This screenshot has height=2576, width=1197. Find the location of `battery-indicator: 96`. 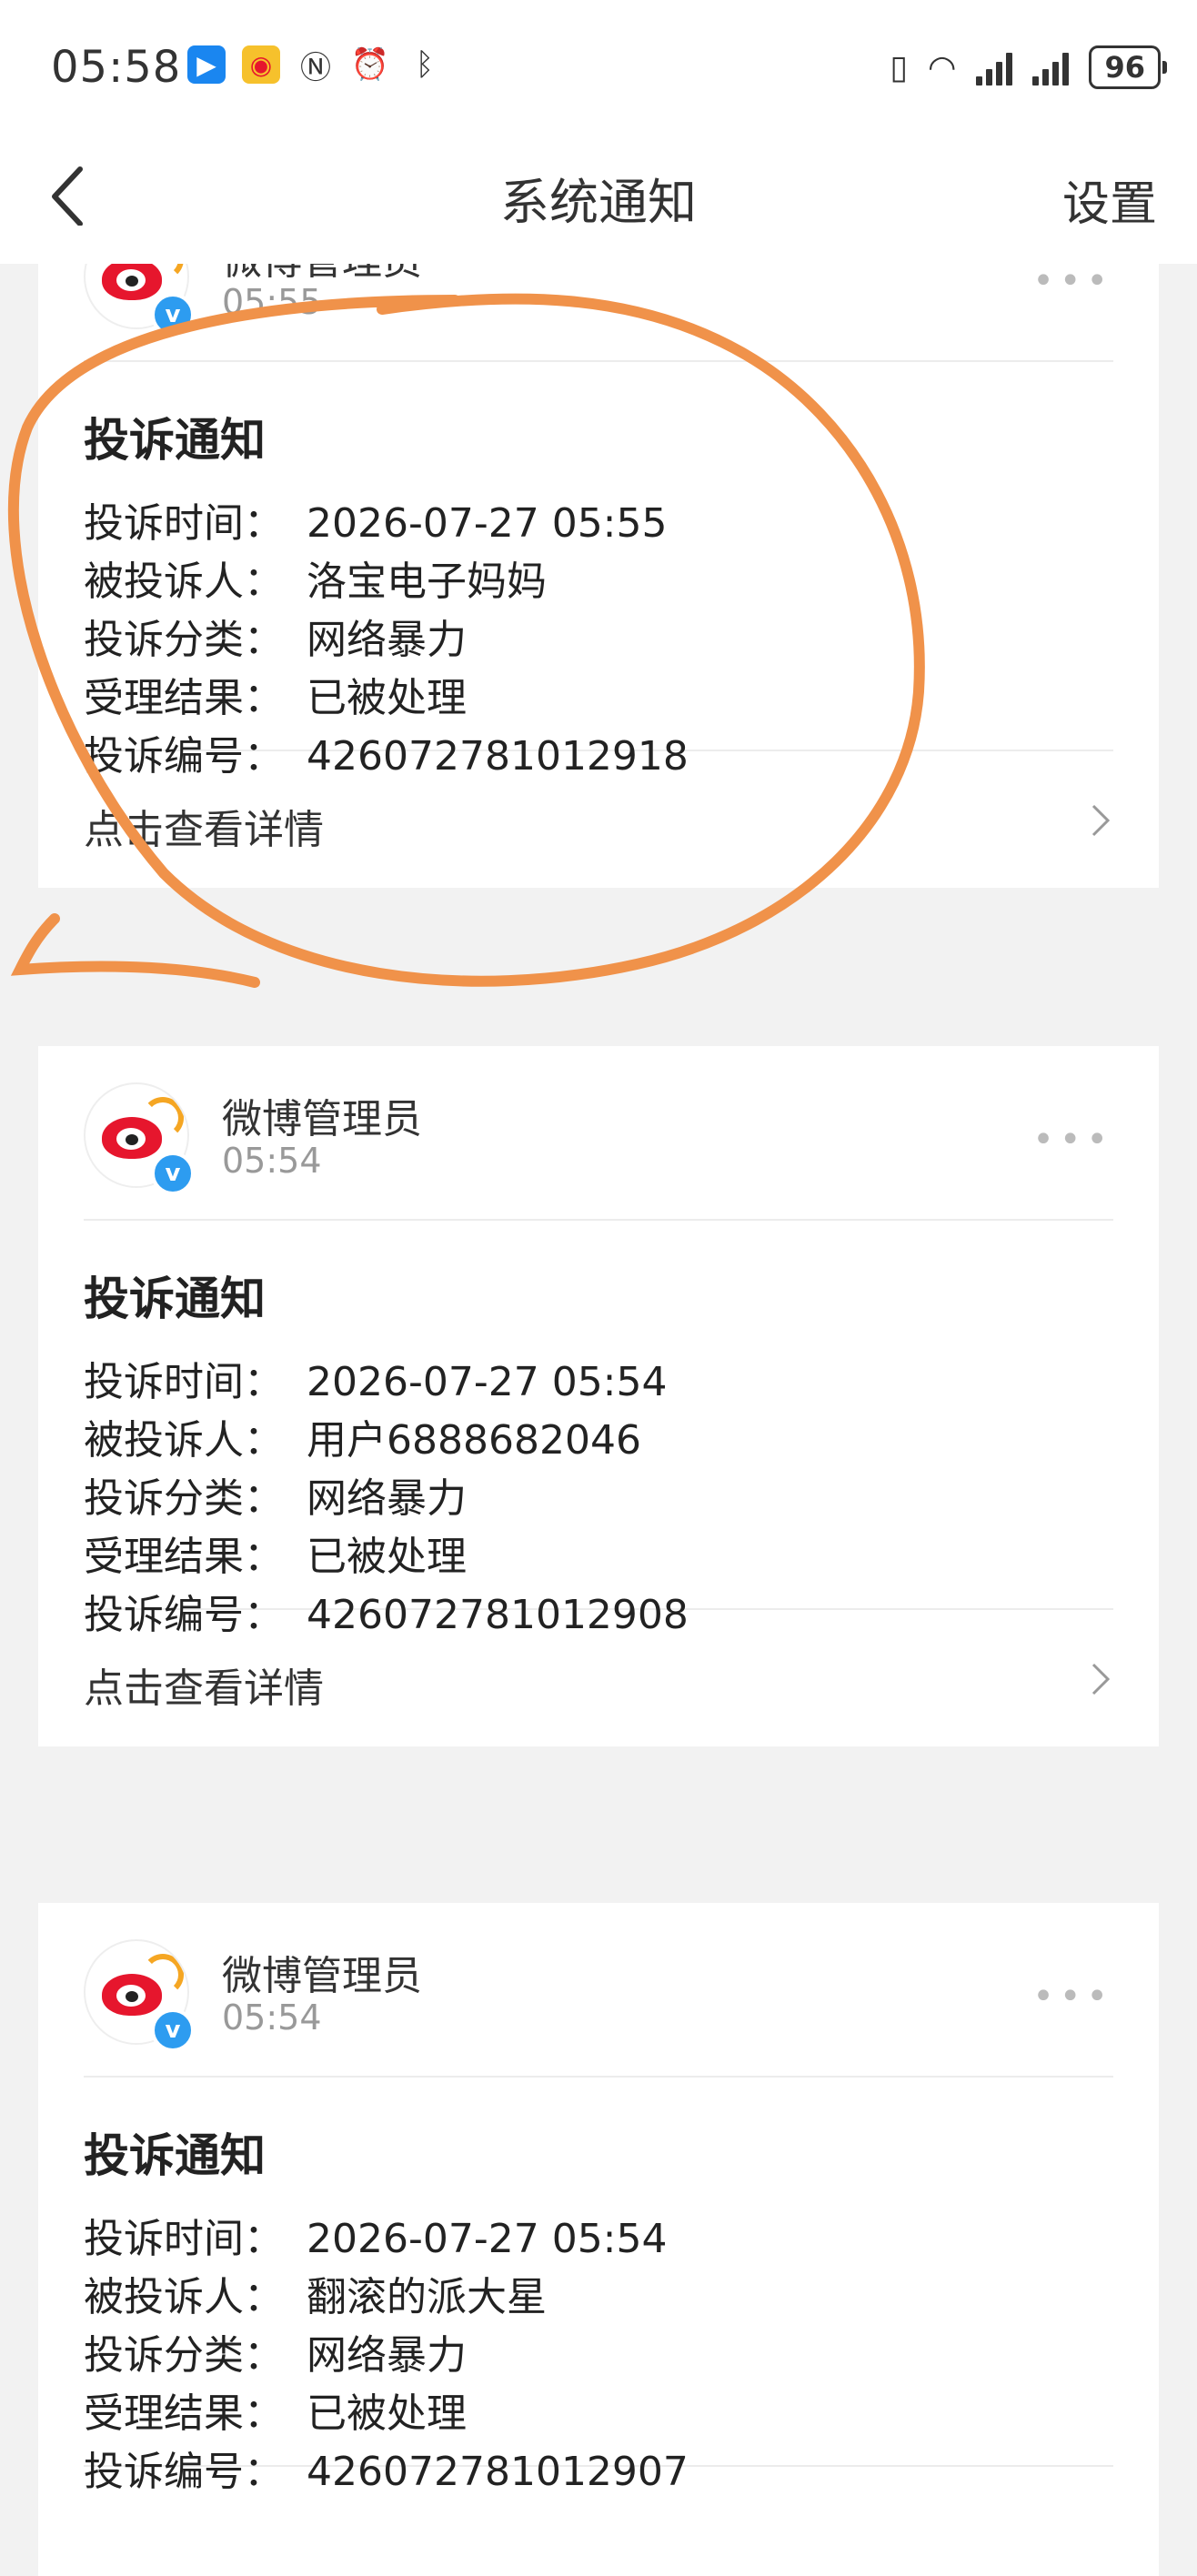

battery-indicator: 96 is located at coordinates (1128, 67).